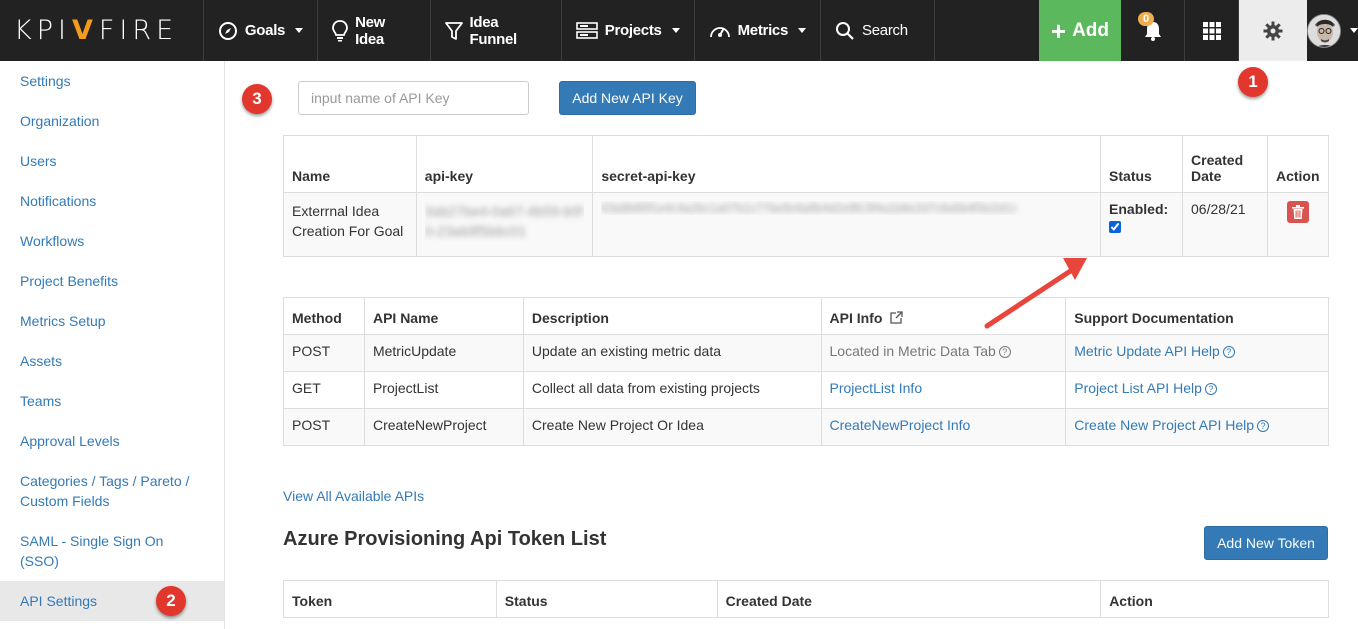 Image resolution: width=1358 pixels, height=629 pixels. I want to click on azure-token-table: Token Status Created Date Action, so click(806, 599).